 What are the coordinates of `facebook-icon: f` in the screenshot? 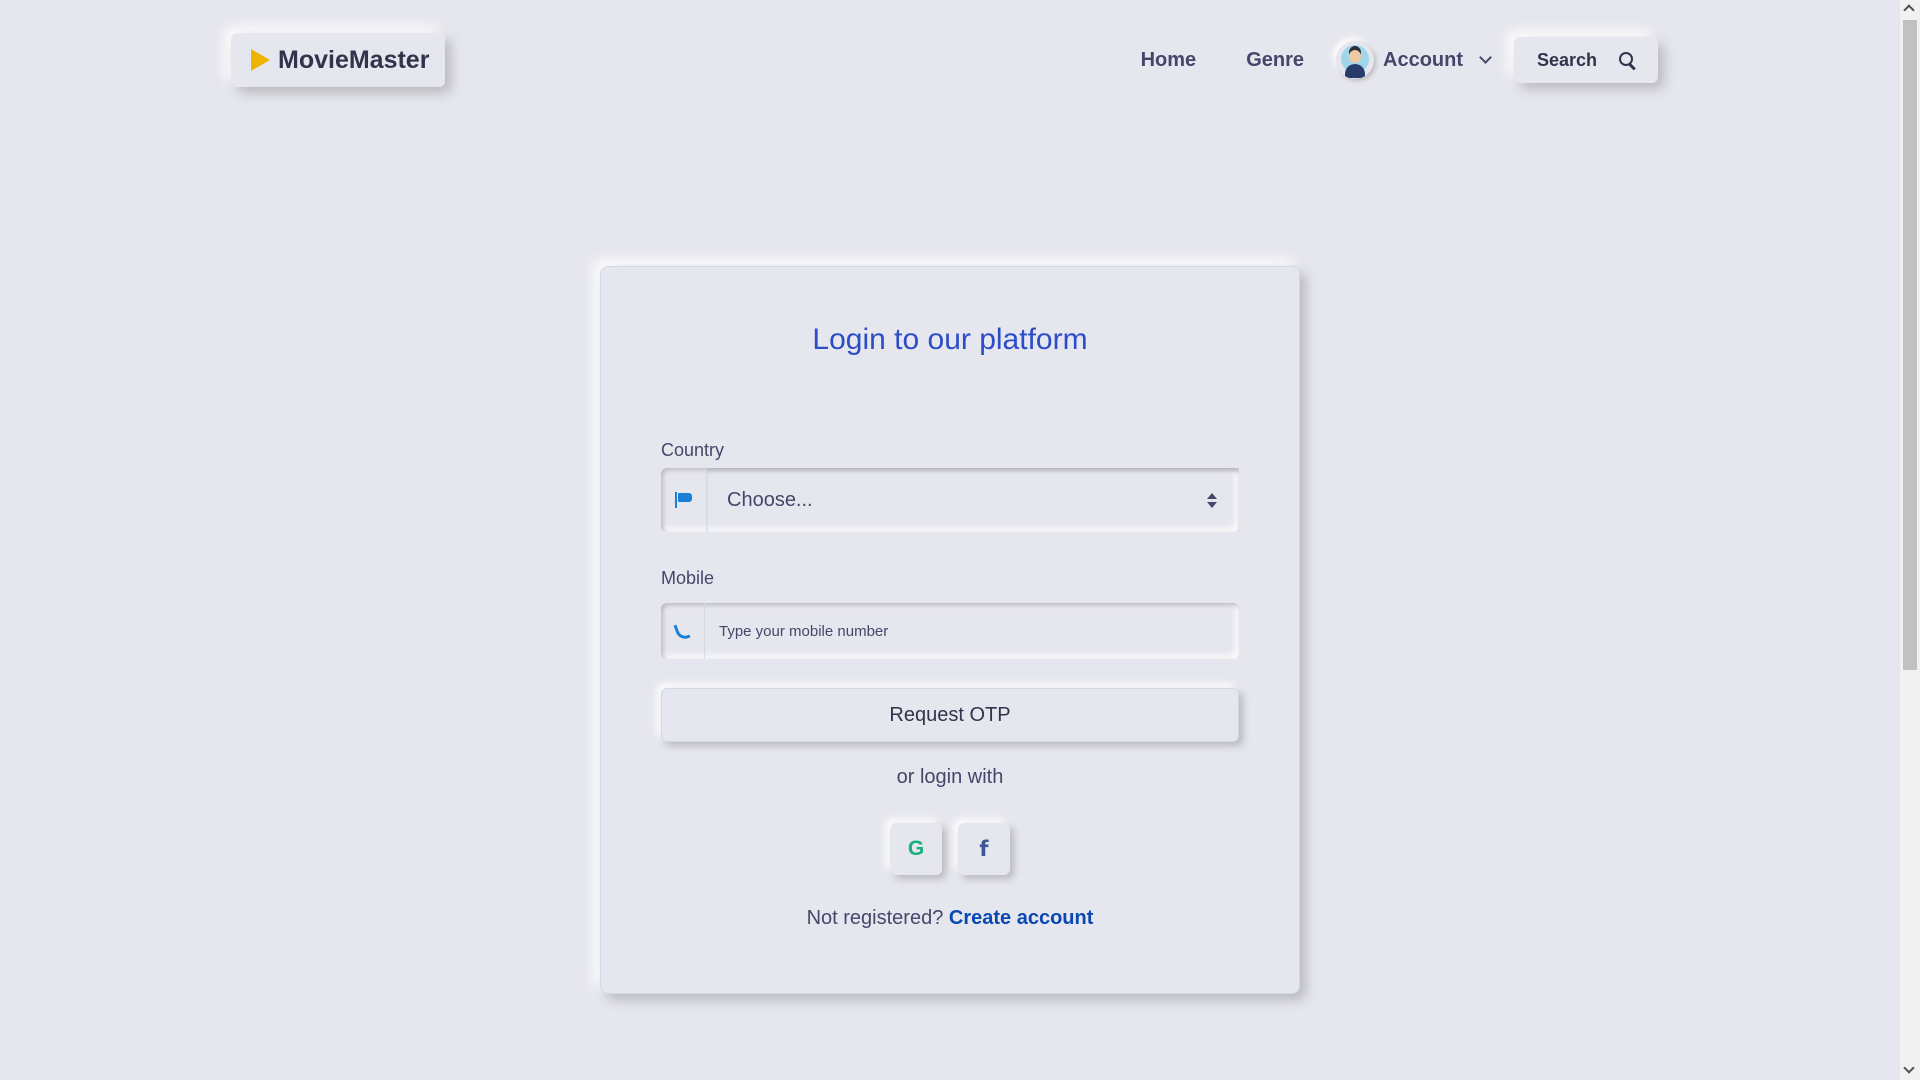 It's located at (984, 849).